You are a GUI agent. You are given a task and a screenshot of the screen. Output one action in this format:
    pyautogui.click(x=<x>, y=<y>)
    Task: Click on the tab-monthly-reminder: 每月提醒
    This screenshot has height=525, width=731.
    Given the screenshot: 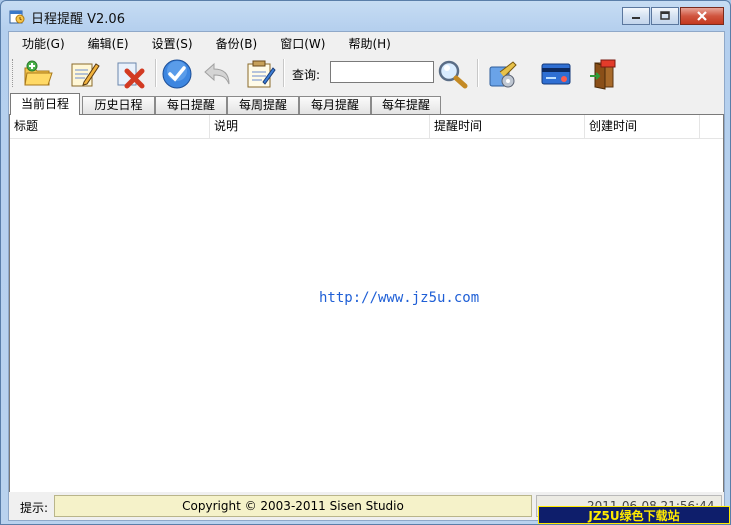 What is the action you would take?
    pyautogui.click(x=335, y=105)
    